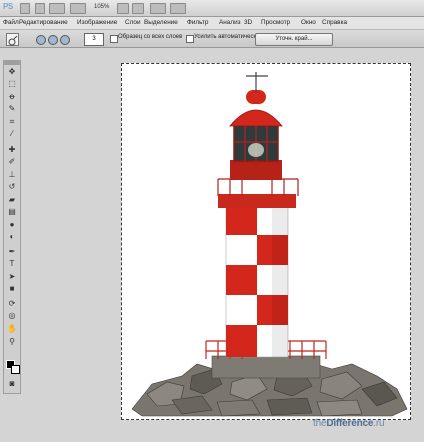 This screenshot has height=442, width=424. I want to click on healing-brush-tool-icon: ✚, so click(12, 150).